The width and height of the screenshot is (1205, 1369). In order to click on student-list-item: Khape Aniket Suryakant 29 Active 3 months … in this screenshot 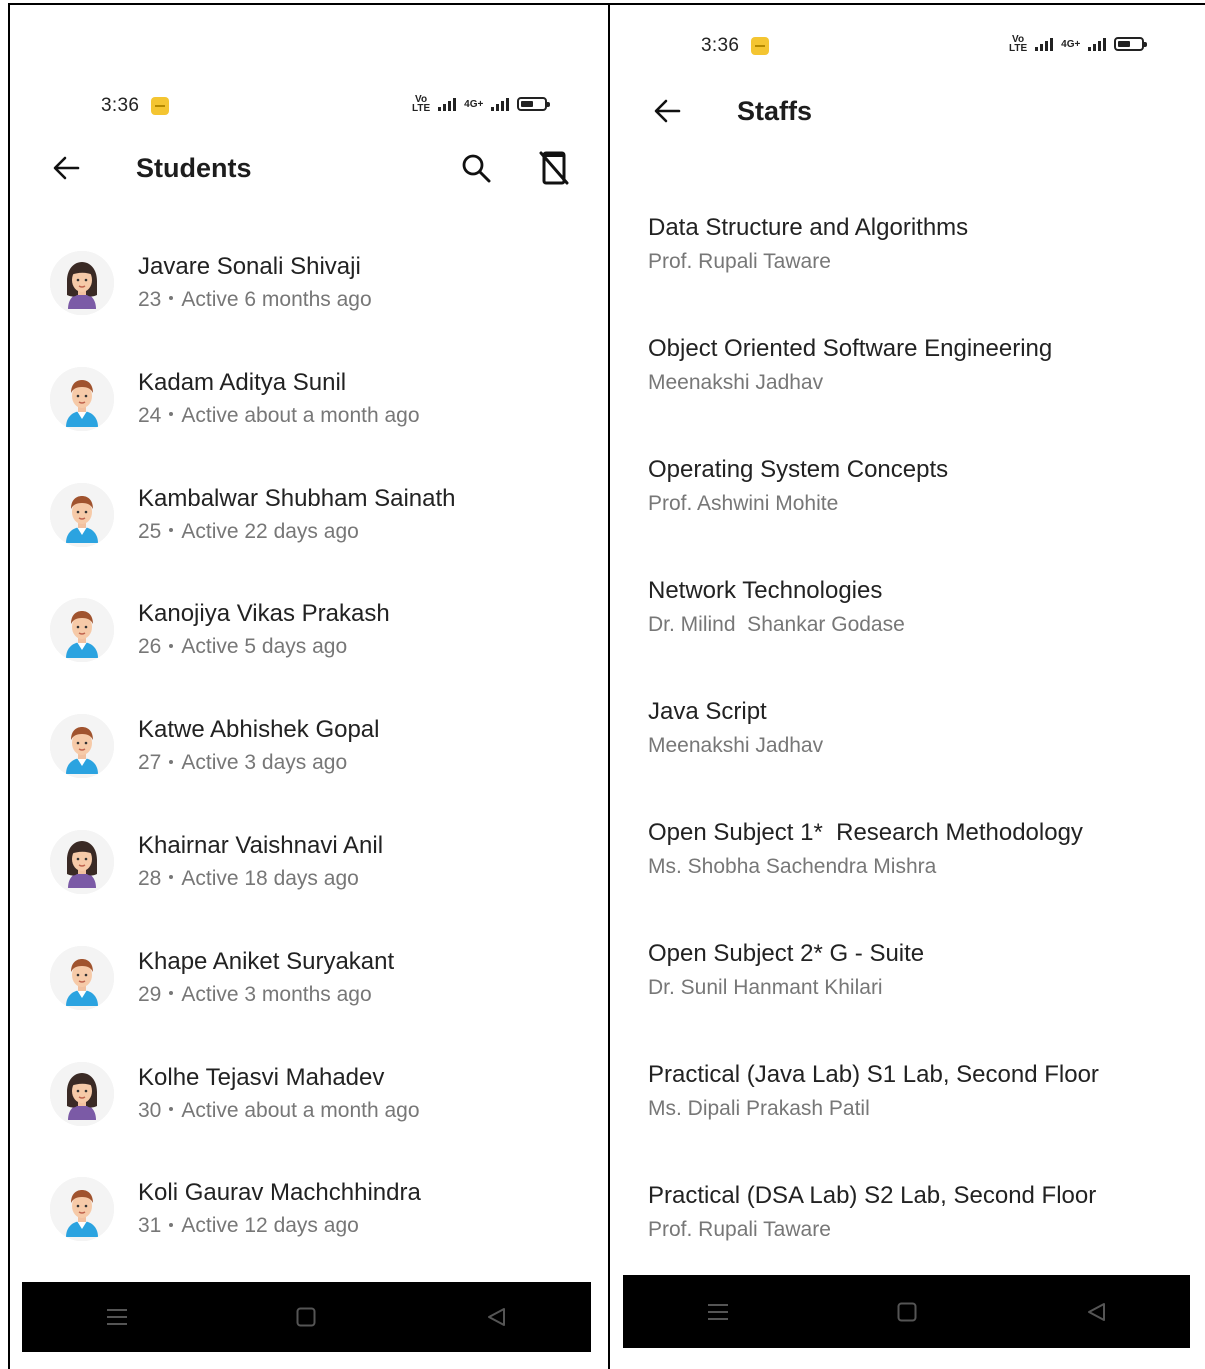, I will do `click(309, 978)`.